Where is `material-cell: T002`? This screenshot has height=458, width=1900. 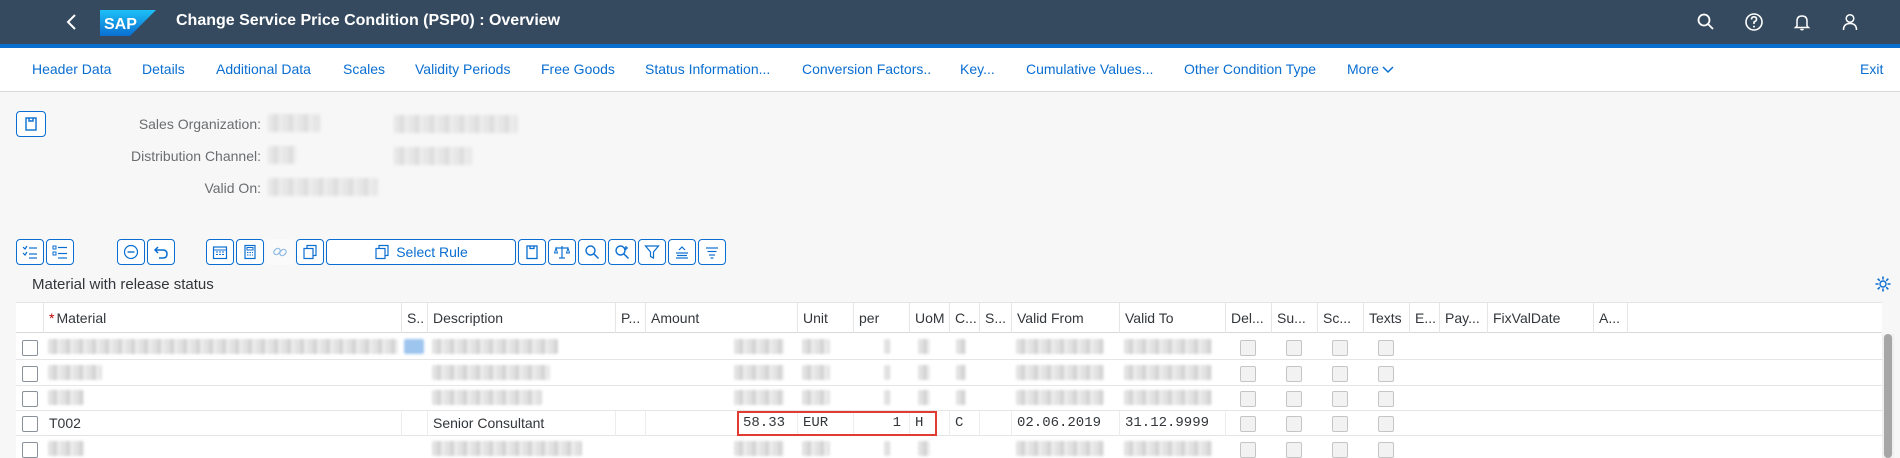
material-cell: T002 is located at coordinates (223, 423).